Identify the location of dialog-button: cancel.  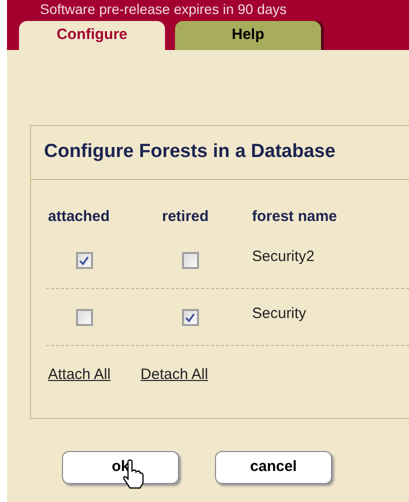
(273, 467).